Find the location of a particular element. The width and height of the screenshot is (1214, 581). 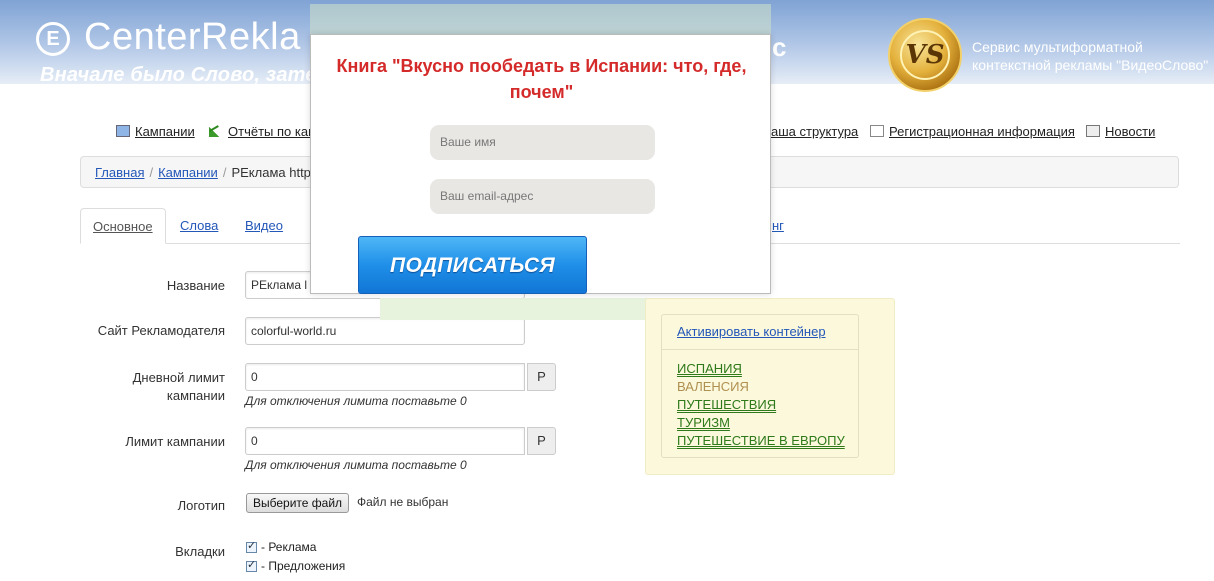

advertiser-site-input: colorful-world.ru is located at coordinates (385, 331).